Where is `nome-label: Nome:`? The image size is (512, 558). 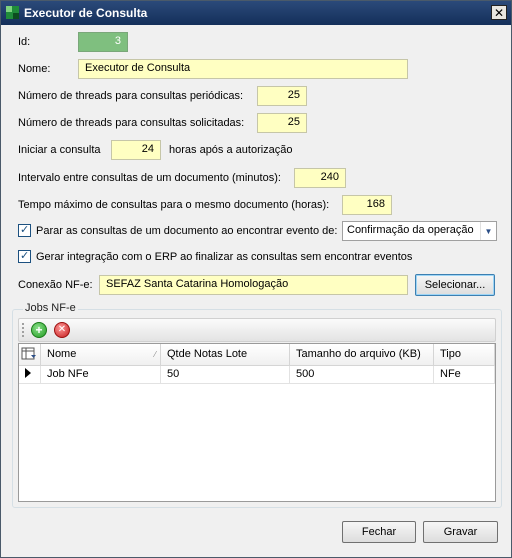 nome-label: Nome: is located at coordinates (34, 69).